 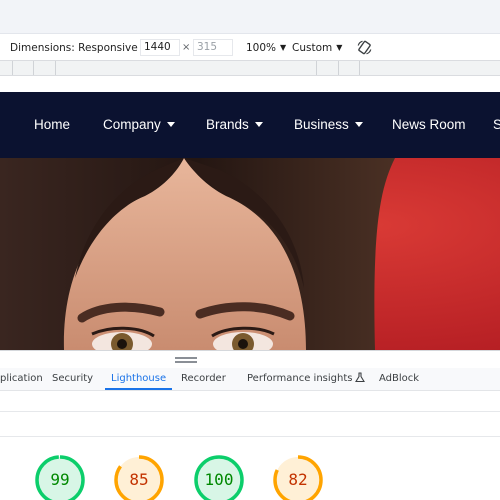 I want to click on accessibility-score-gauge: 85, so click(x=139, y=477).